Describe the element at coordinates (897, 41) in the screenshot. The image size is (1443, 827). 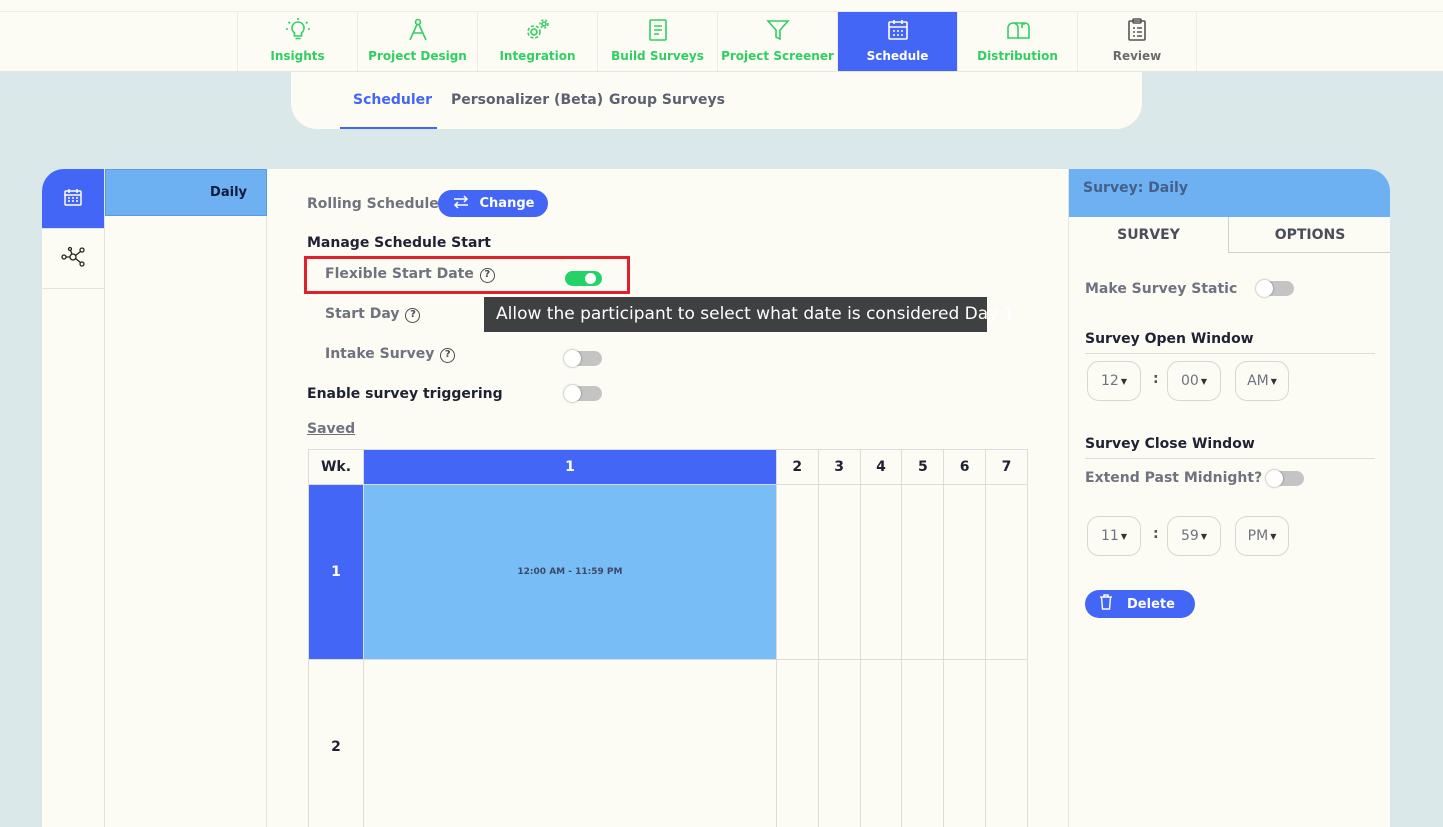
I see `nav-tab-schedule: Schedule` at that location.